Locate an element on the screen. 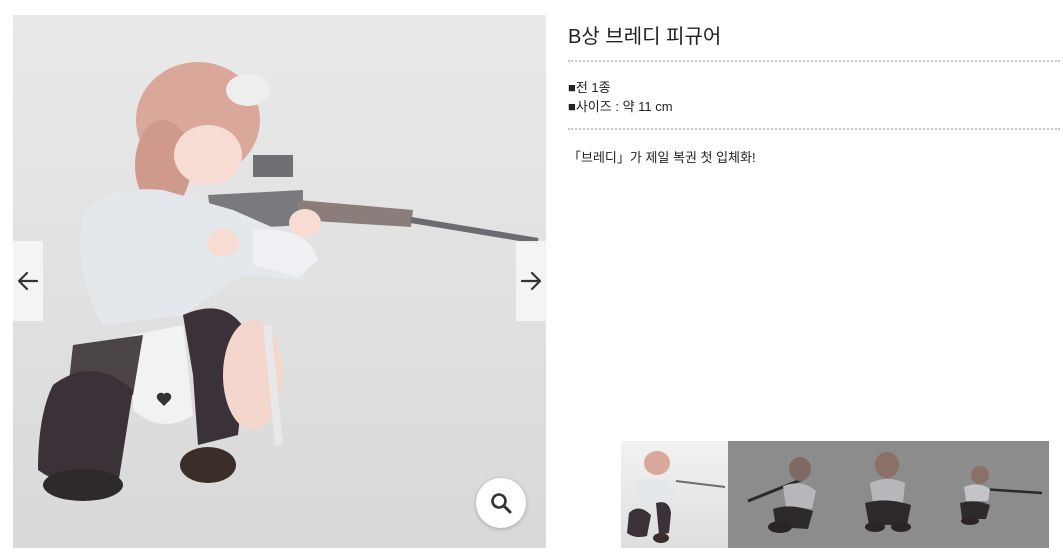 The height and width of the screenshot is (555, 1063). thumbnail-strip is located at coordinates (835, 494).